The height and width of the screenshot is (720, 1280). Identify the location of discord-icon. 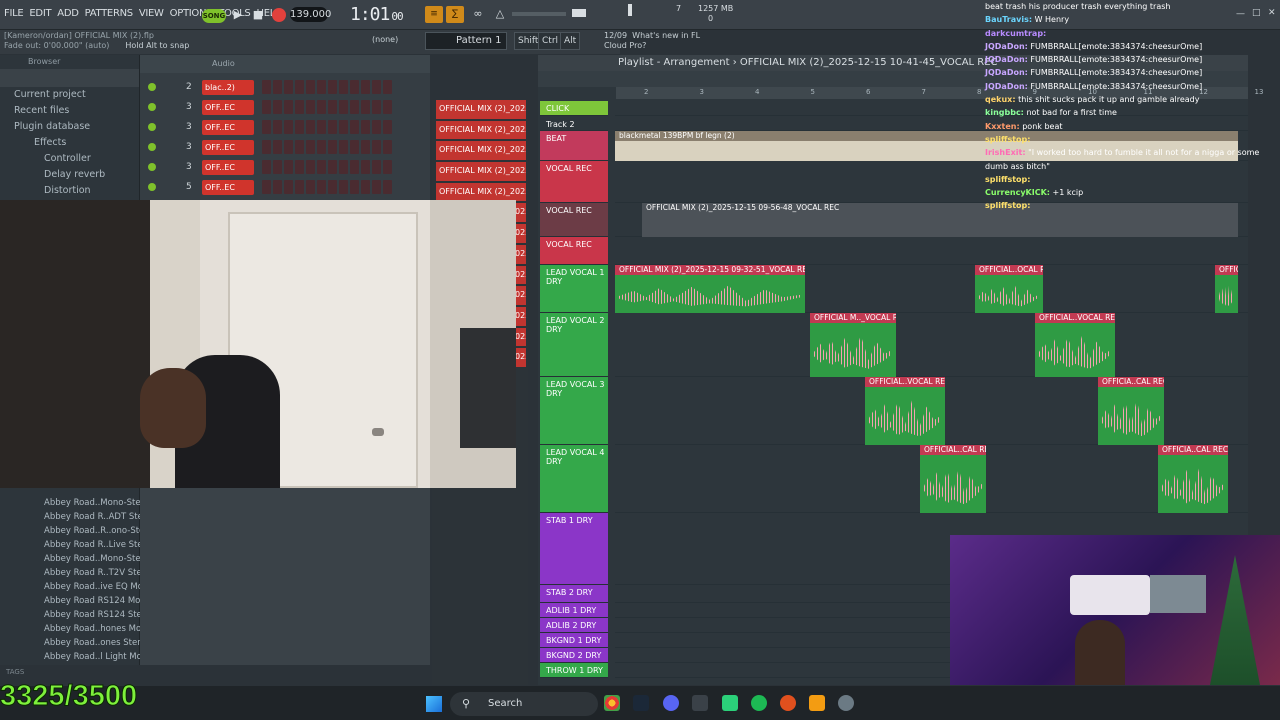
(671, 703).